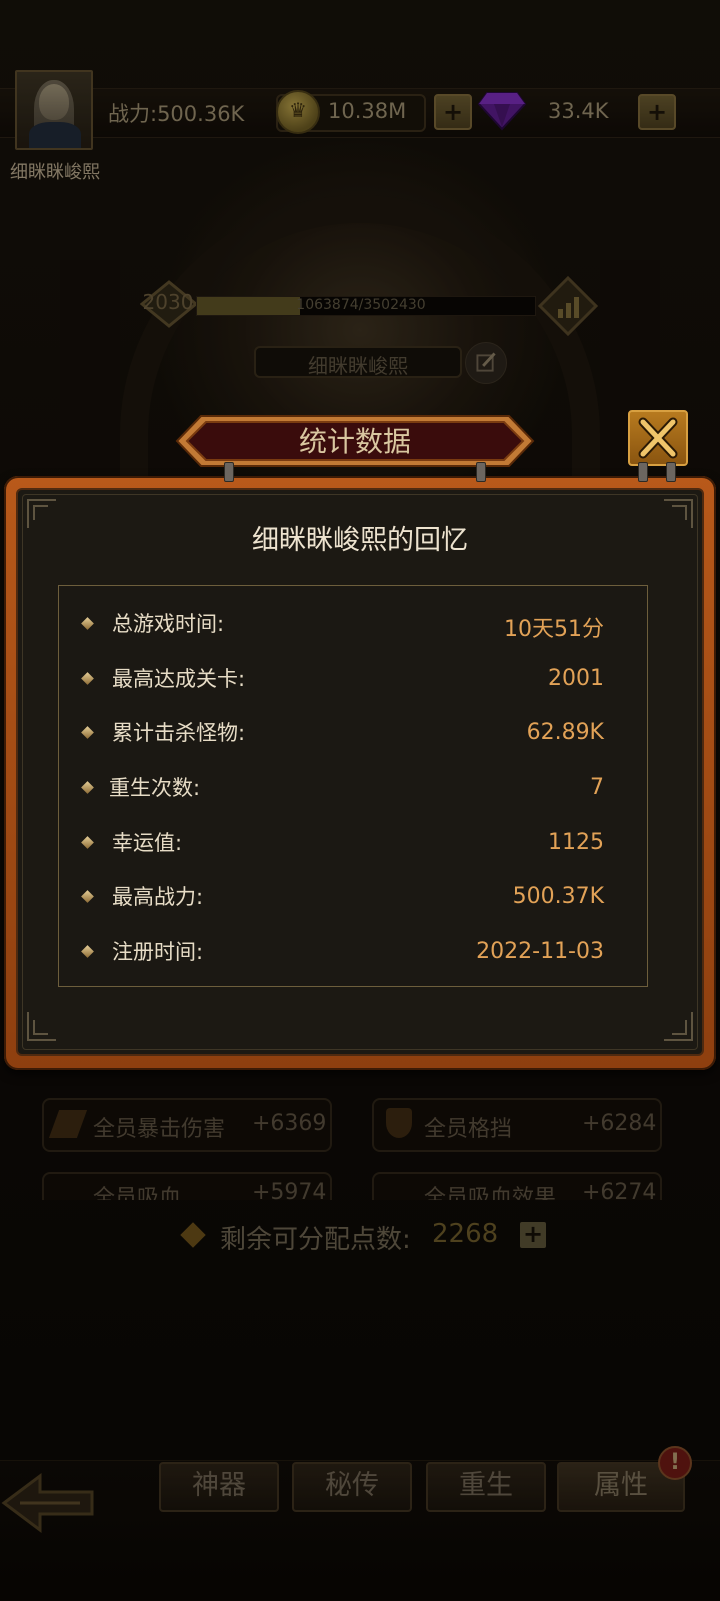 The image size is (720, 1601). What do you see at coordinates (179, 679) in the screenshot?
I see `stat-row-label: 最高达成关卡:` at bounding box center [179, 679].